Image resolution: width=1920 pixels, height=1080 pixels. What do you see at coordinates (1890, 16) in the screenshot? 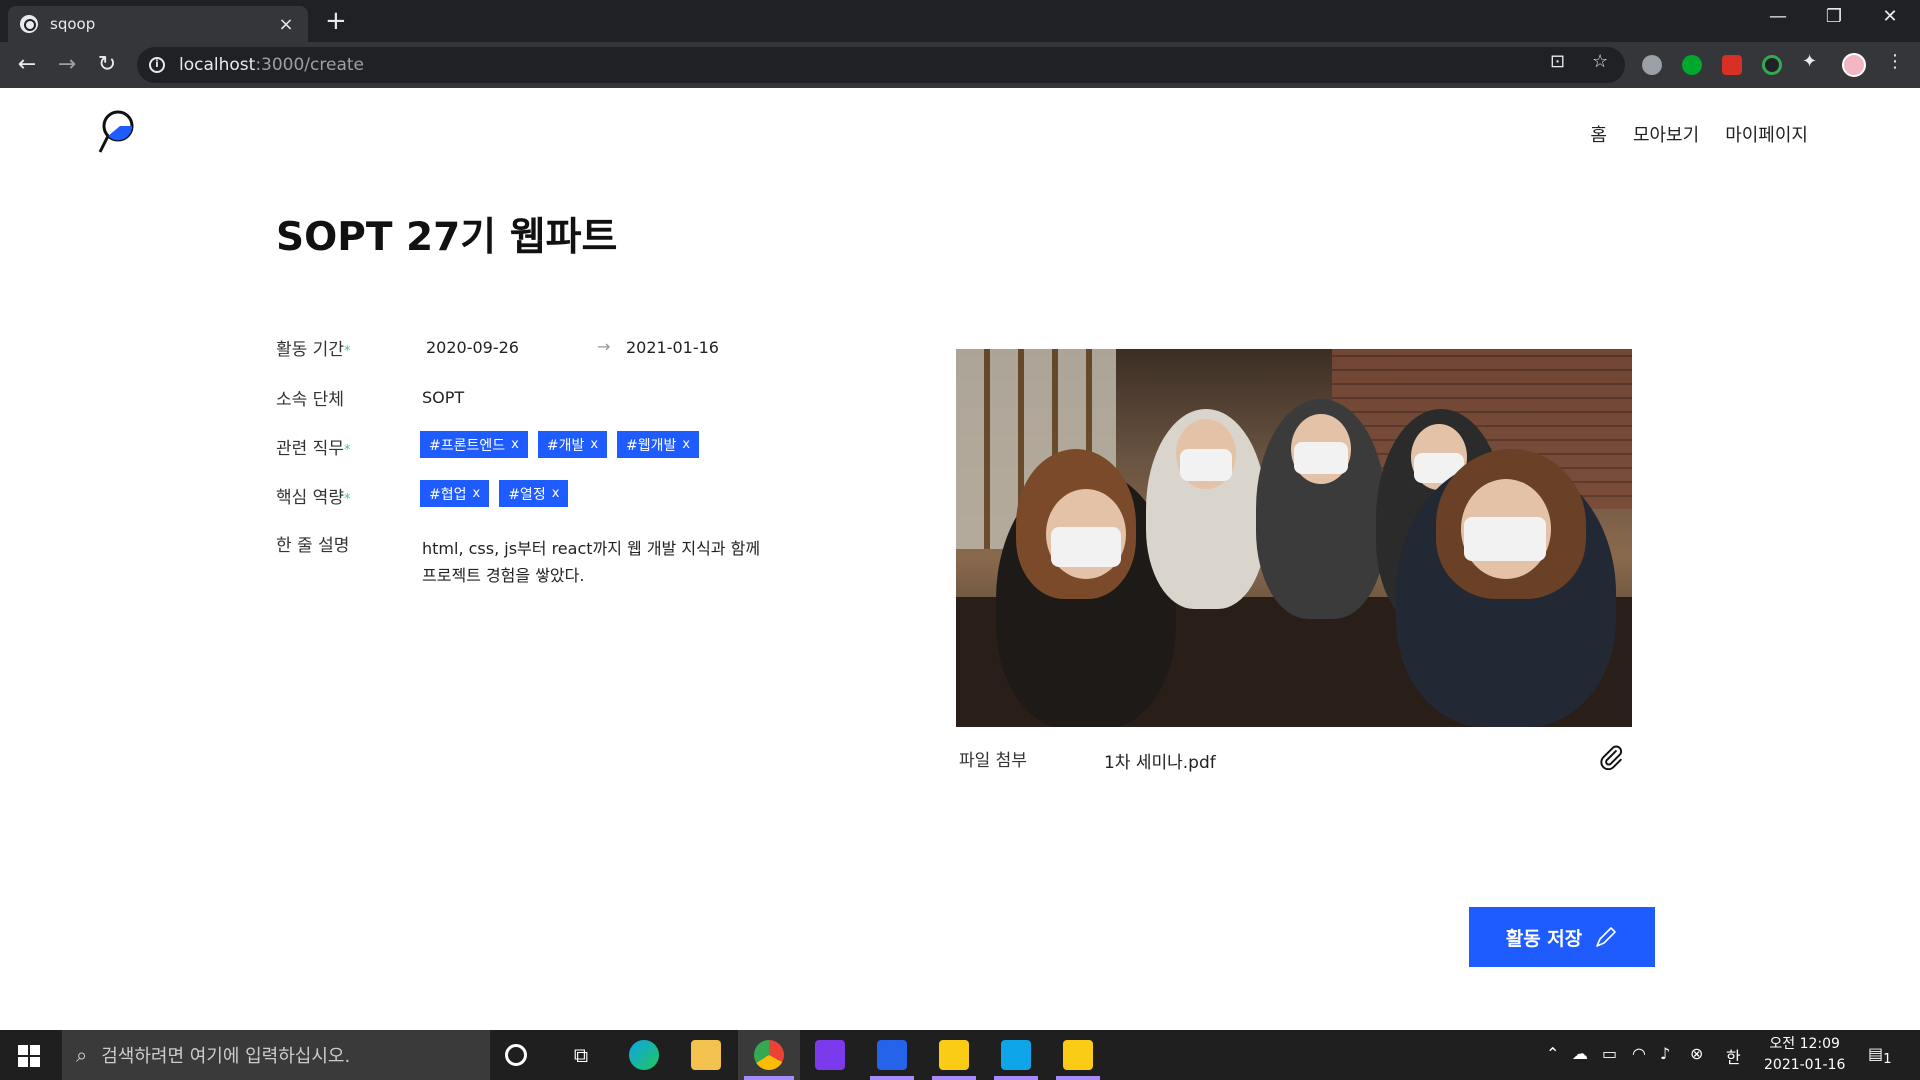
I see `close-window-icon: ✕` at bounding box center [1890, 16].